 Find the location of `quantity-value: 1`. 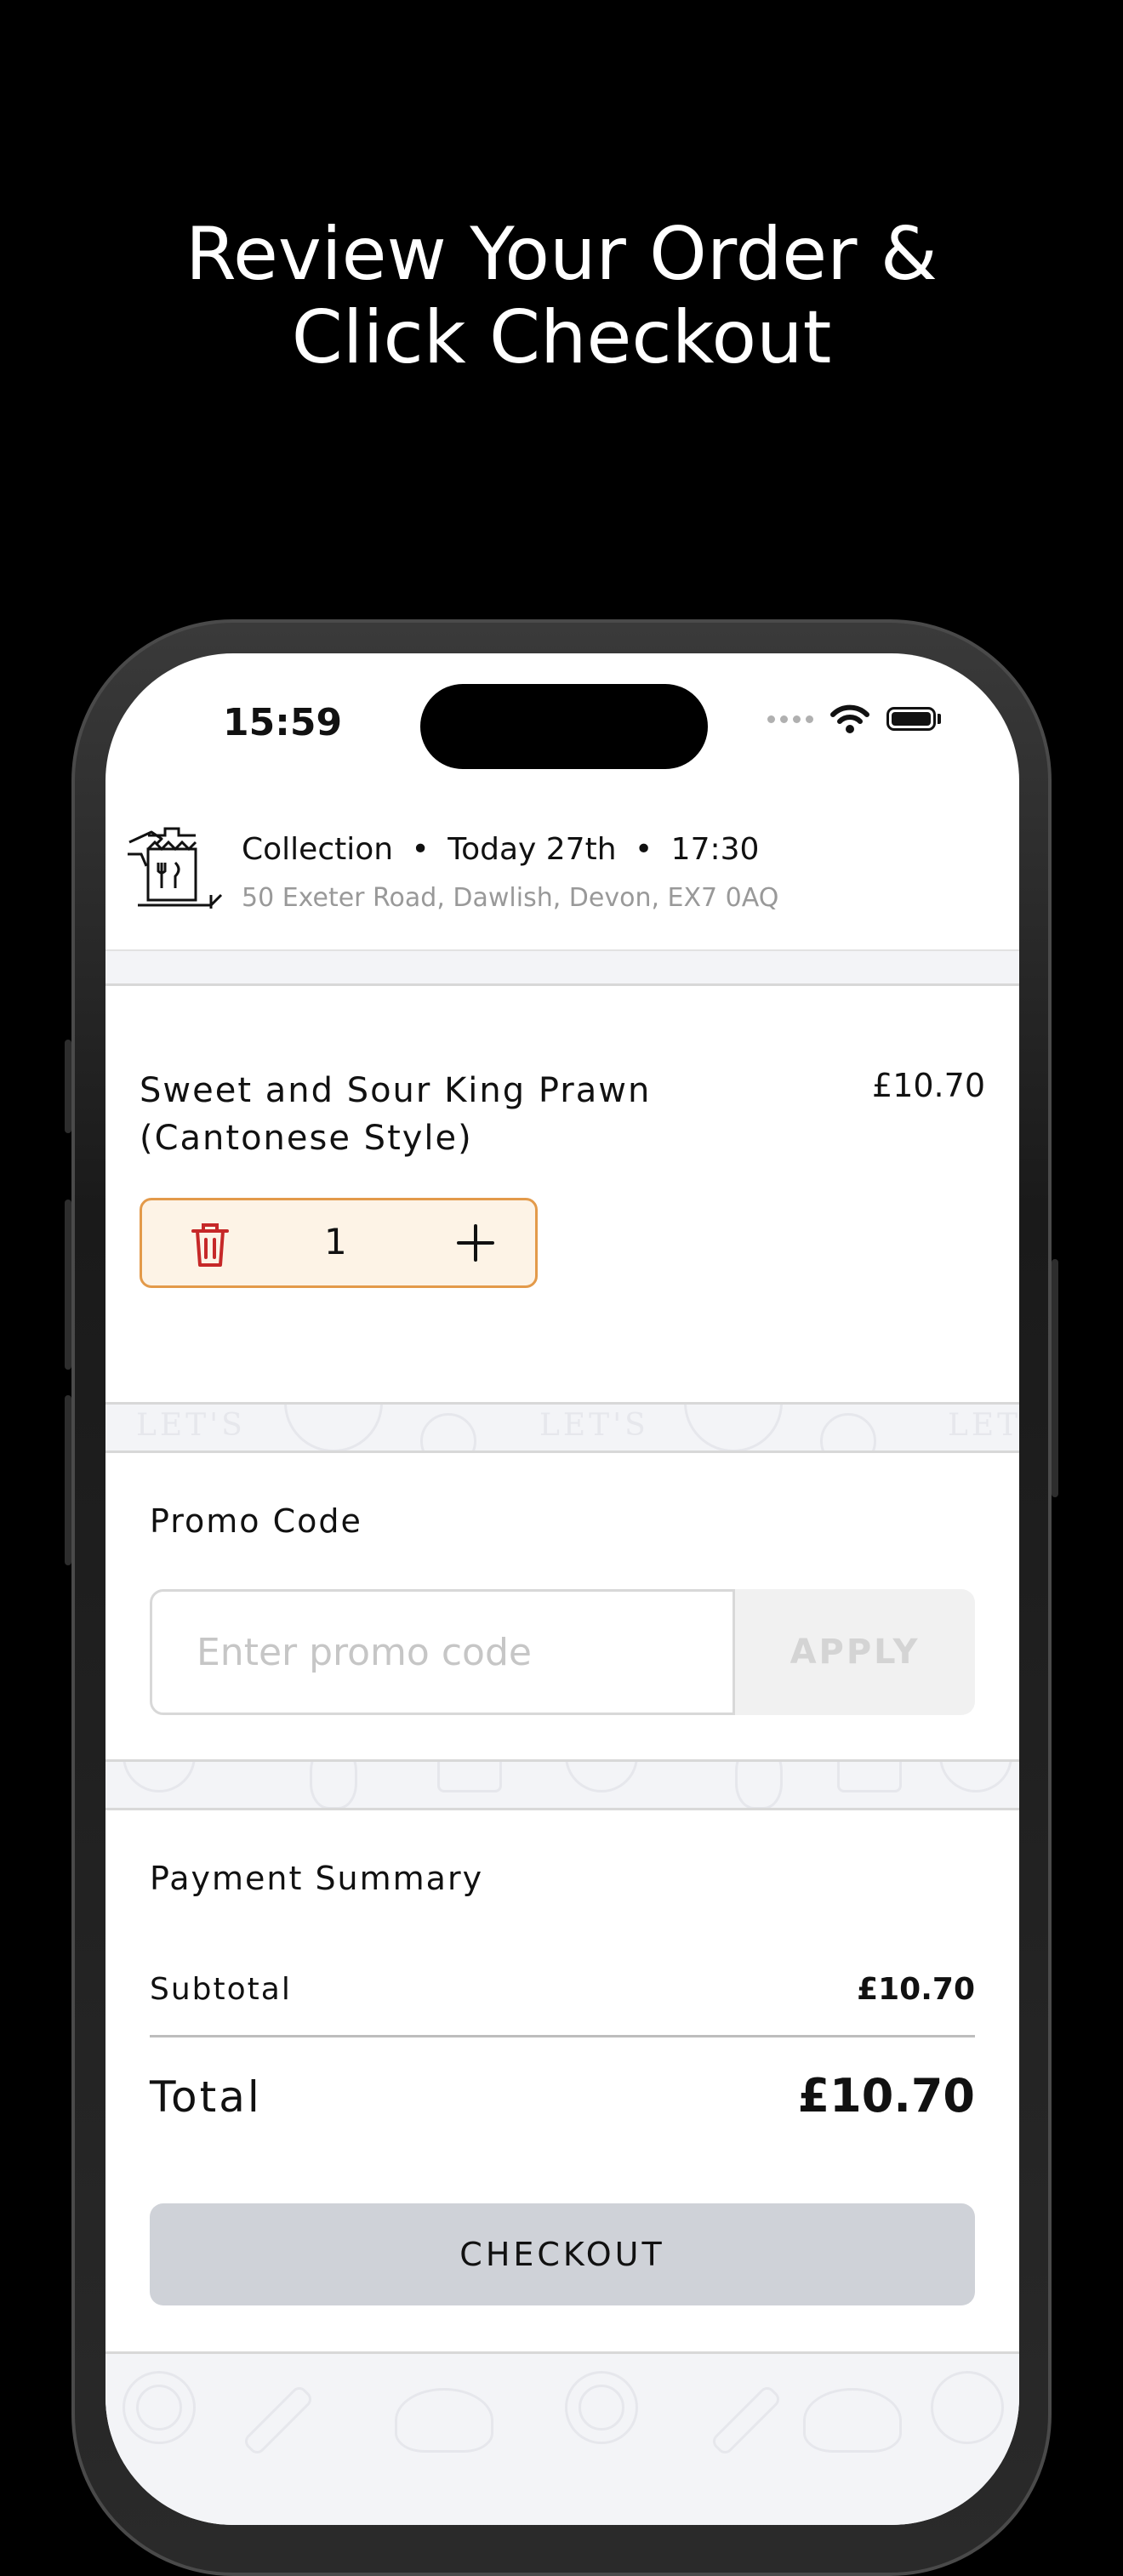

quantity-value: 1 is located at coordinates (335, 1241).